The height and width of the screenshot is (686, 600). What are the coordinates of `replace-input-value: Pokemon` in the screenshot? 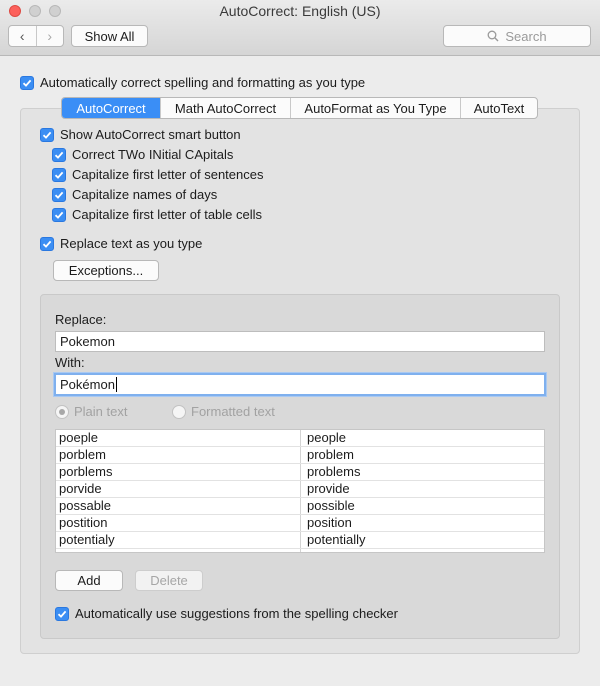 It's located at (87, 341).